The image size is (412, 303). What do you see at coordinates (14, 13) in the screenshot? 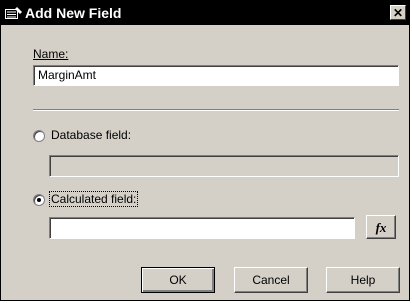
I see `field-list-icon` at bounding box center [14, 13].